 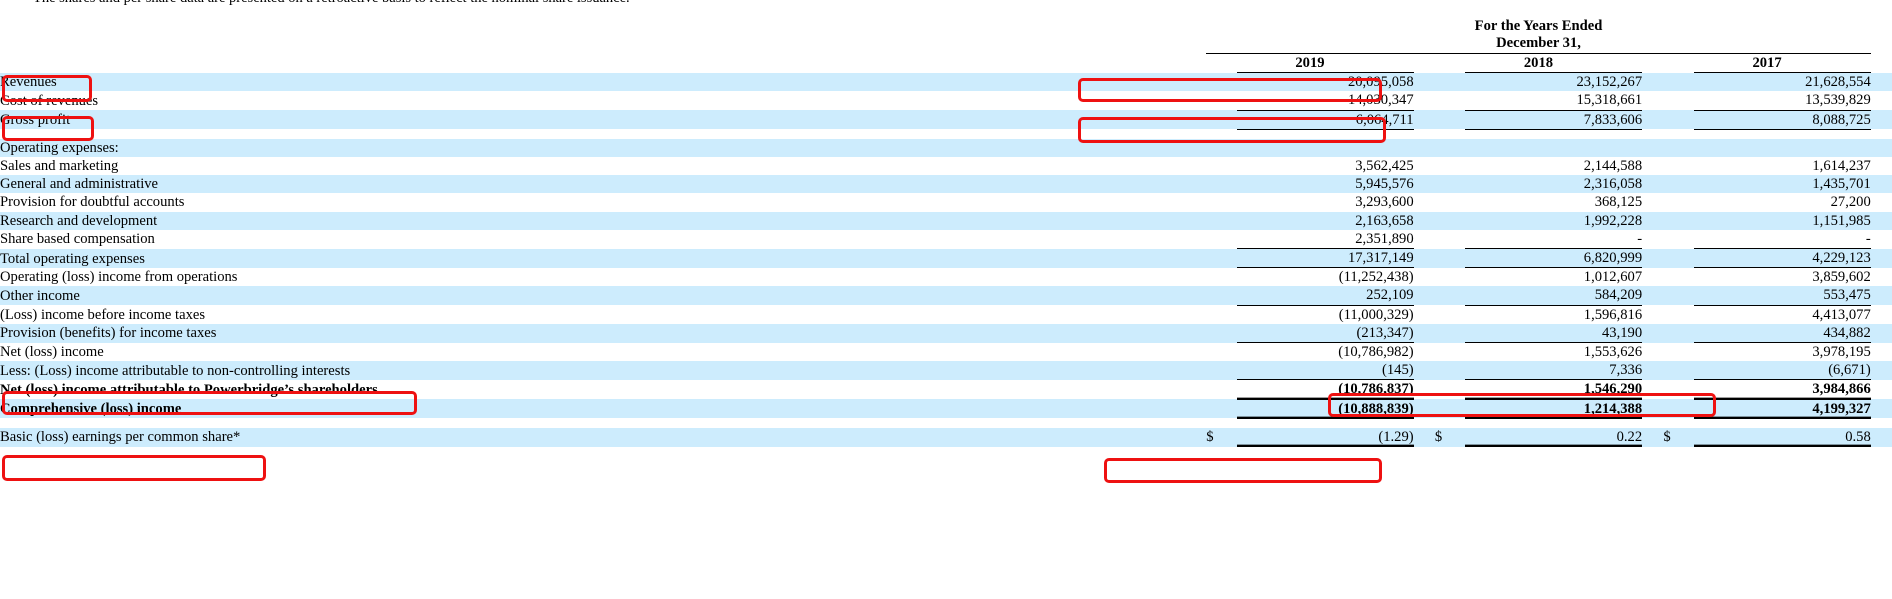 What do you see at coordinates (1554, 409) in the screenshot?
I see `value-2018: 1,214,388` at bounding box center [1554, 409].